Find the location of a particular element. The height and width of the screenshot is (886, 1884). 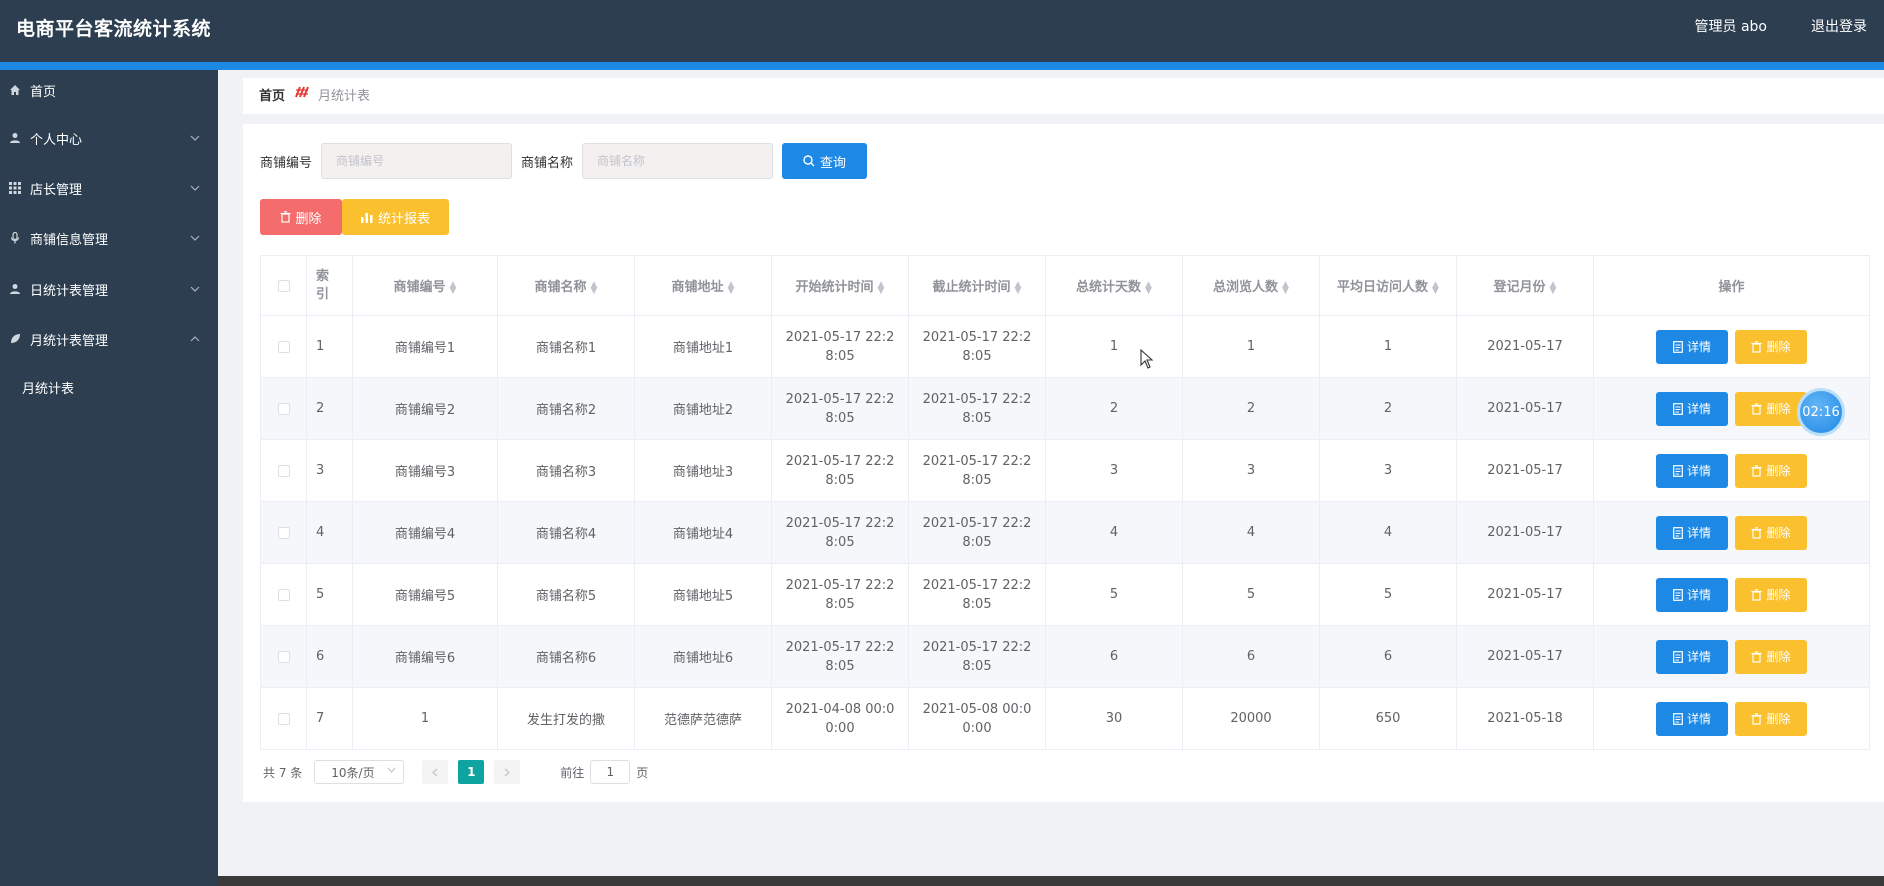

timer-badge: 02:16 is located at coordinates (1821, 412).